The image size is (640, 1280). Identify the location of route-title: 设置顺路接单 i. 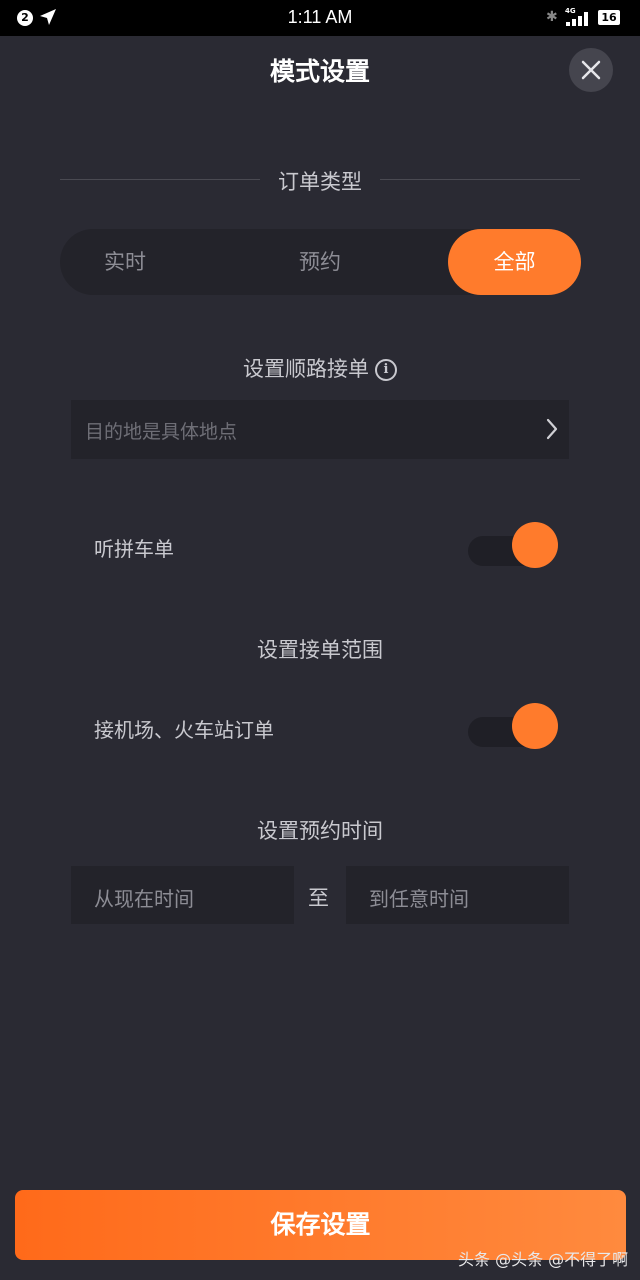
(320, 368).